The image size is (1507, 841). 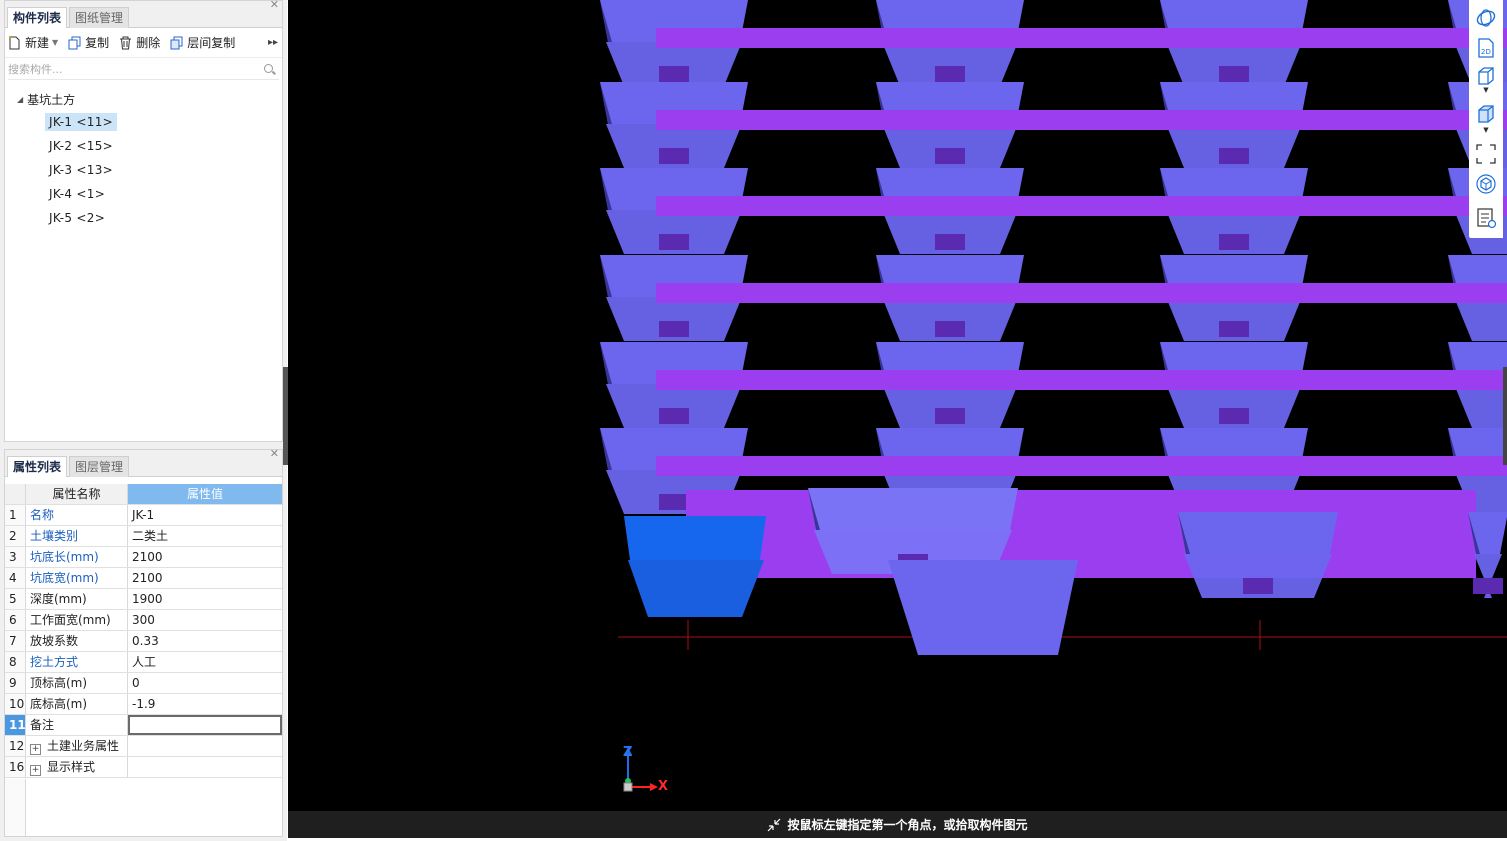 What do you see at coordinates (37, 466) in the screenshot?
I see `tab-property-list: 属性列表` at bounding box center [37, 466].